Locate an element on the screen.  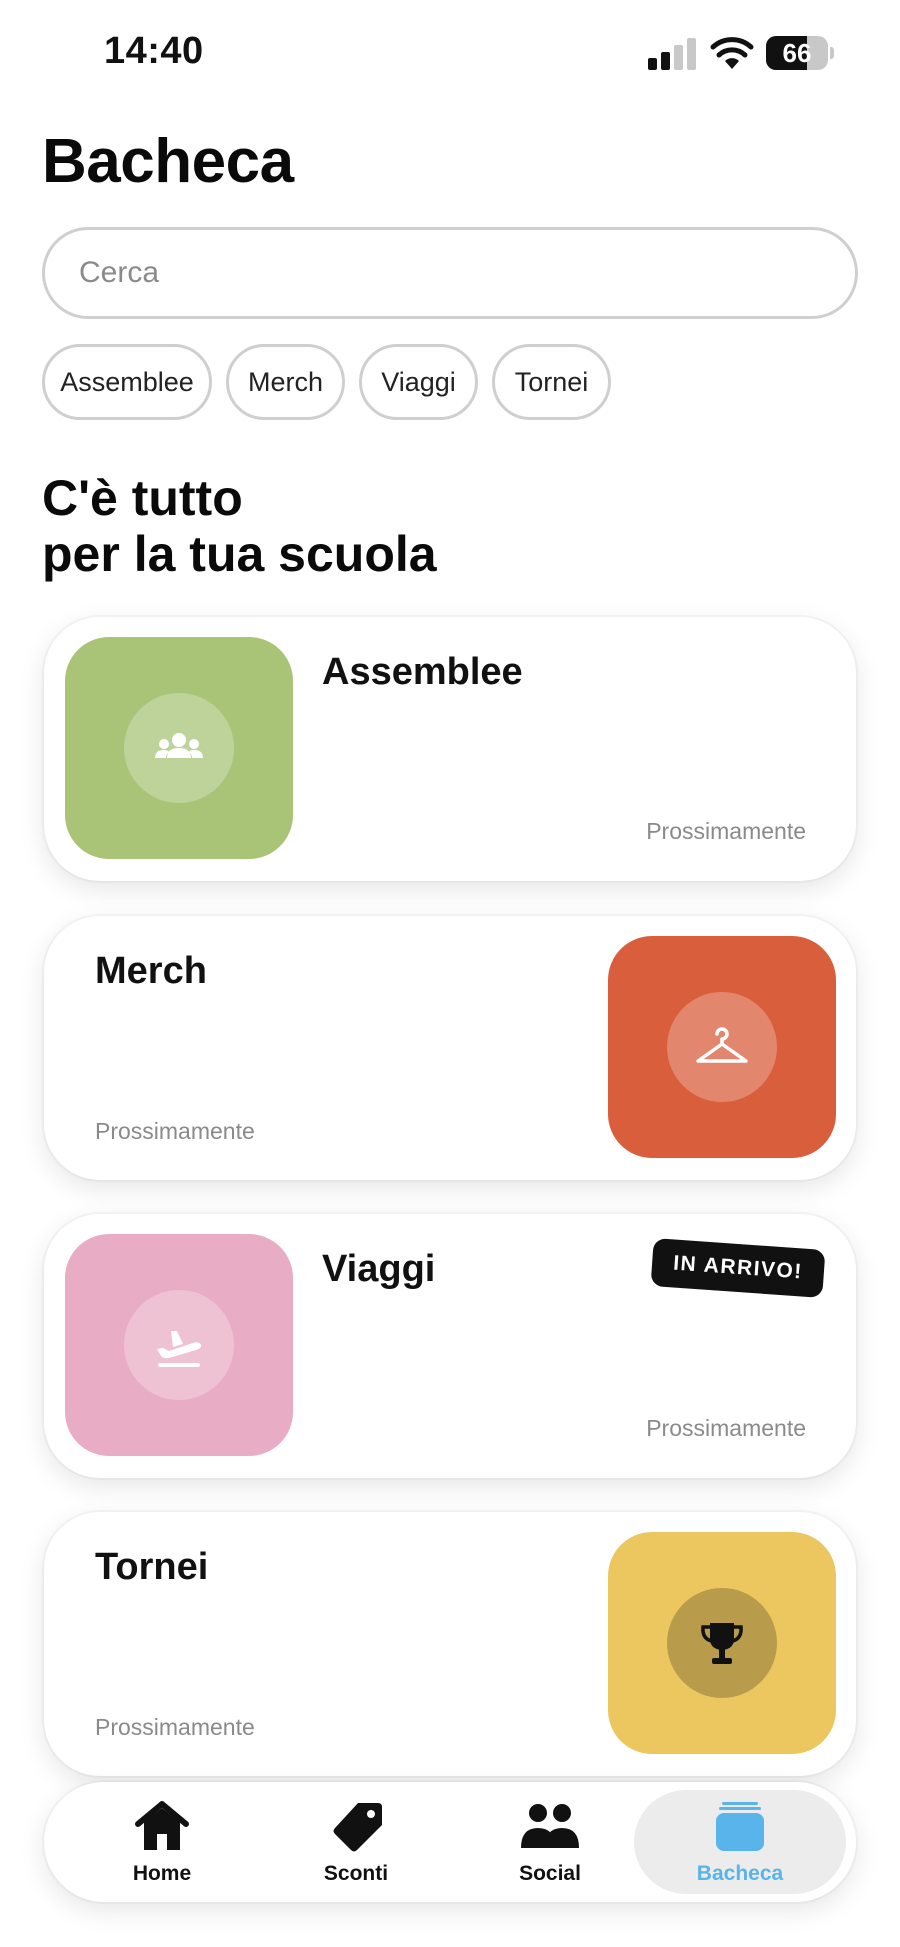
wifi-icon is located at coordinates (732, 53).